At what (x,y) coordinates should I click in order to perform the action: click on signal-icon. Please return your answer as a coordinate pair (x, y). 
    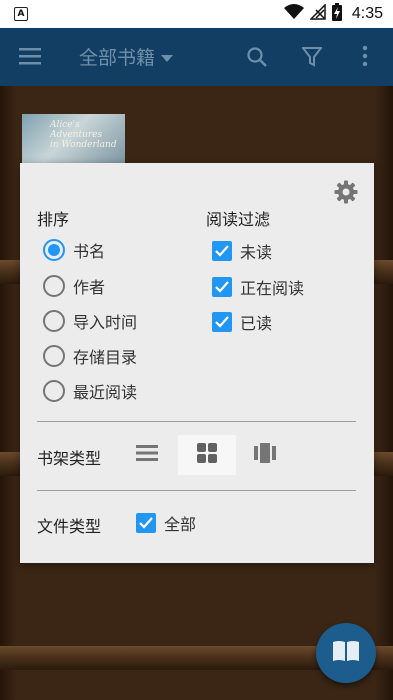
    Looking at the image, I should click on (317, 13).